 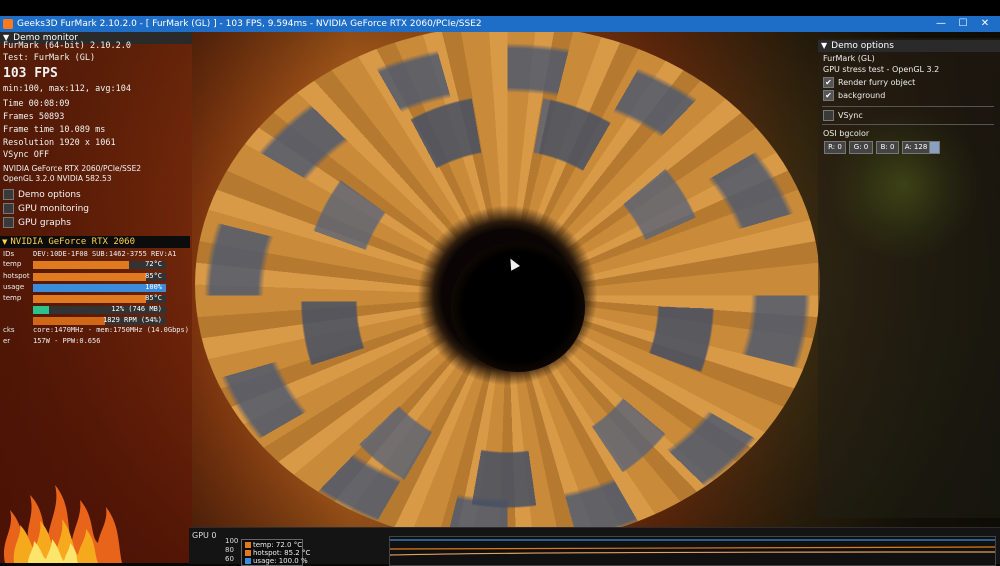 What do you see at coordinates (105, 254) in the screenshot?
I see `gpu-ids-value: DEV:10DE-1F08 SUB:1462-3755 REV:A1` at bounding box center [105, 254].